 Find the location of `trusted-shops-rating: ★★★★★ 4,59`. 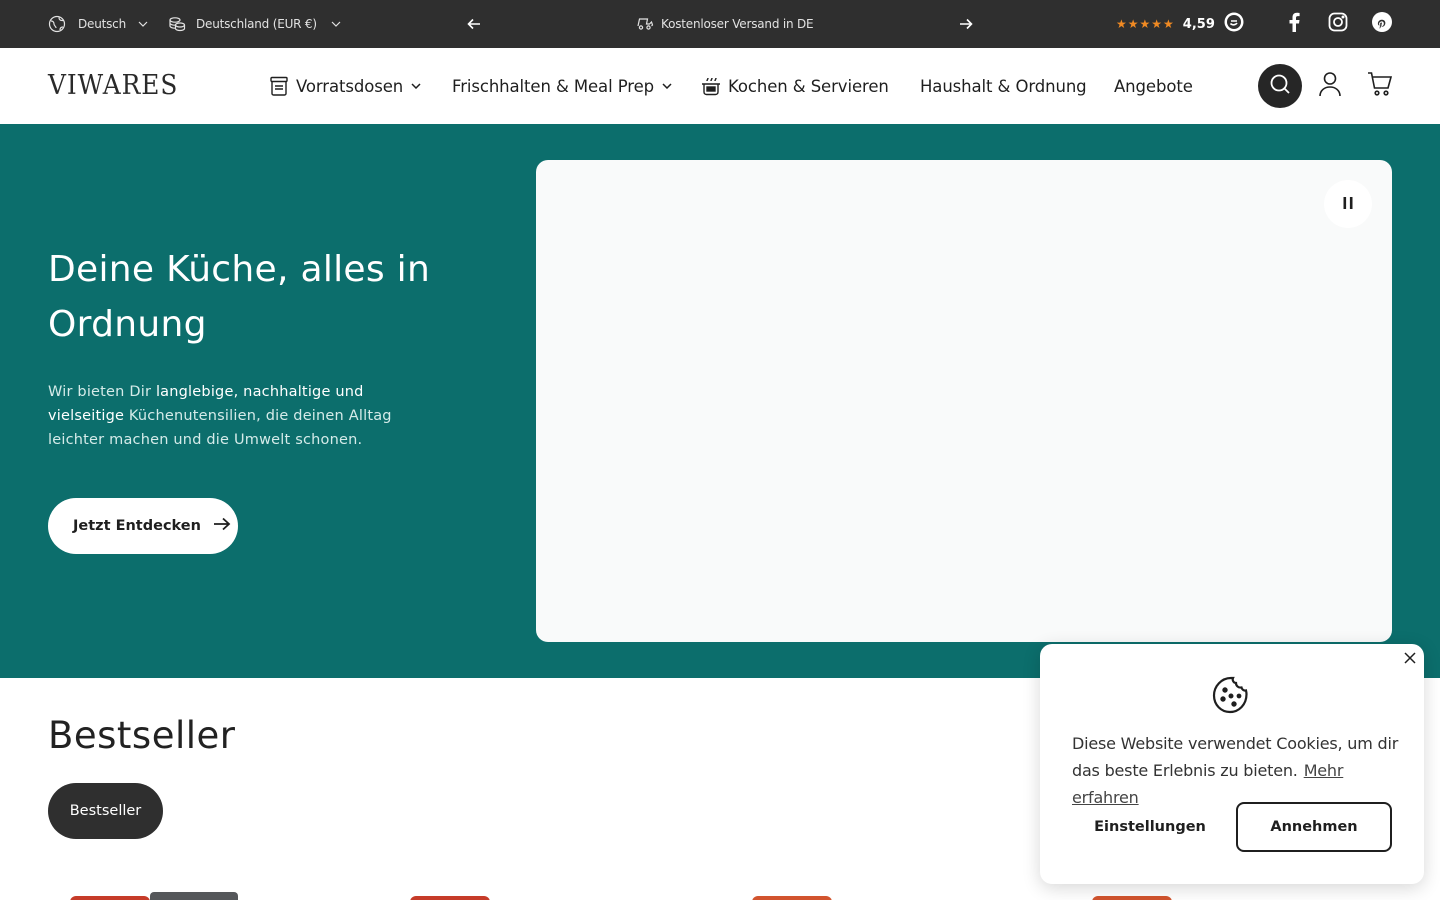

trusted-shops-rating: ★★★★★ 4,59 is located at coordinates (1180, 24).